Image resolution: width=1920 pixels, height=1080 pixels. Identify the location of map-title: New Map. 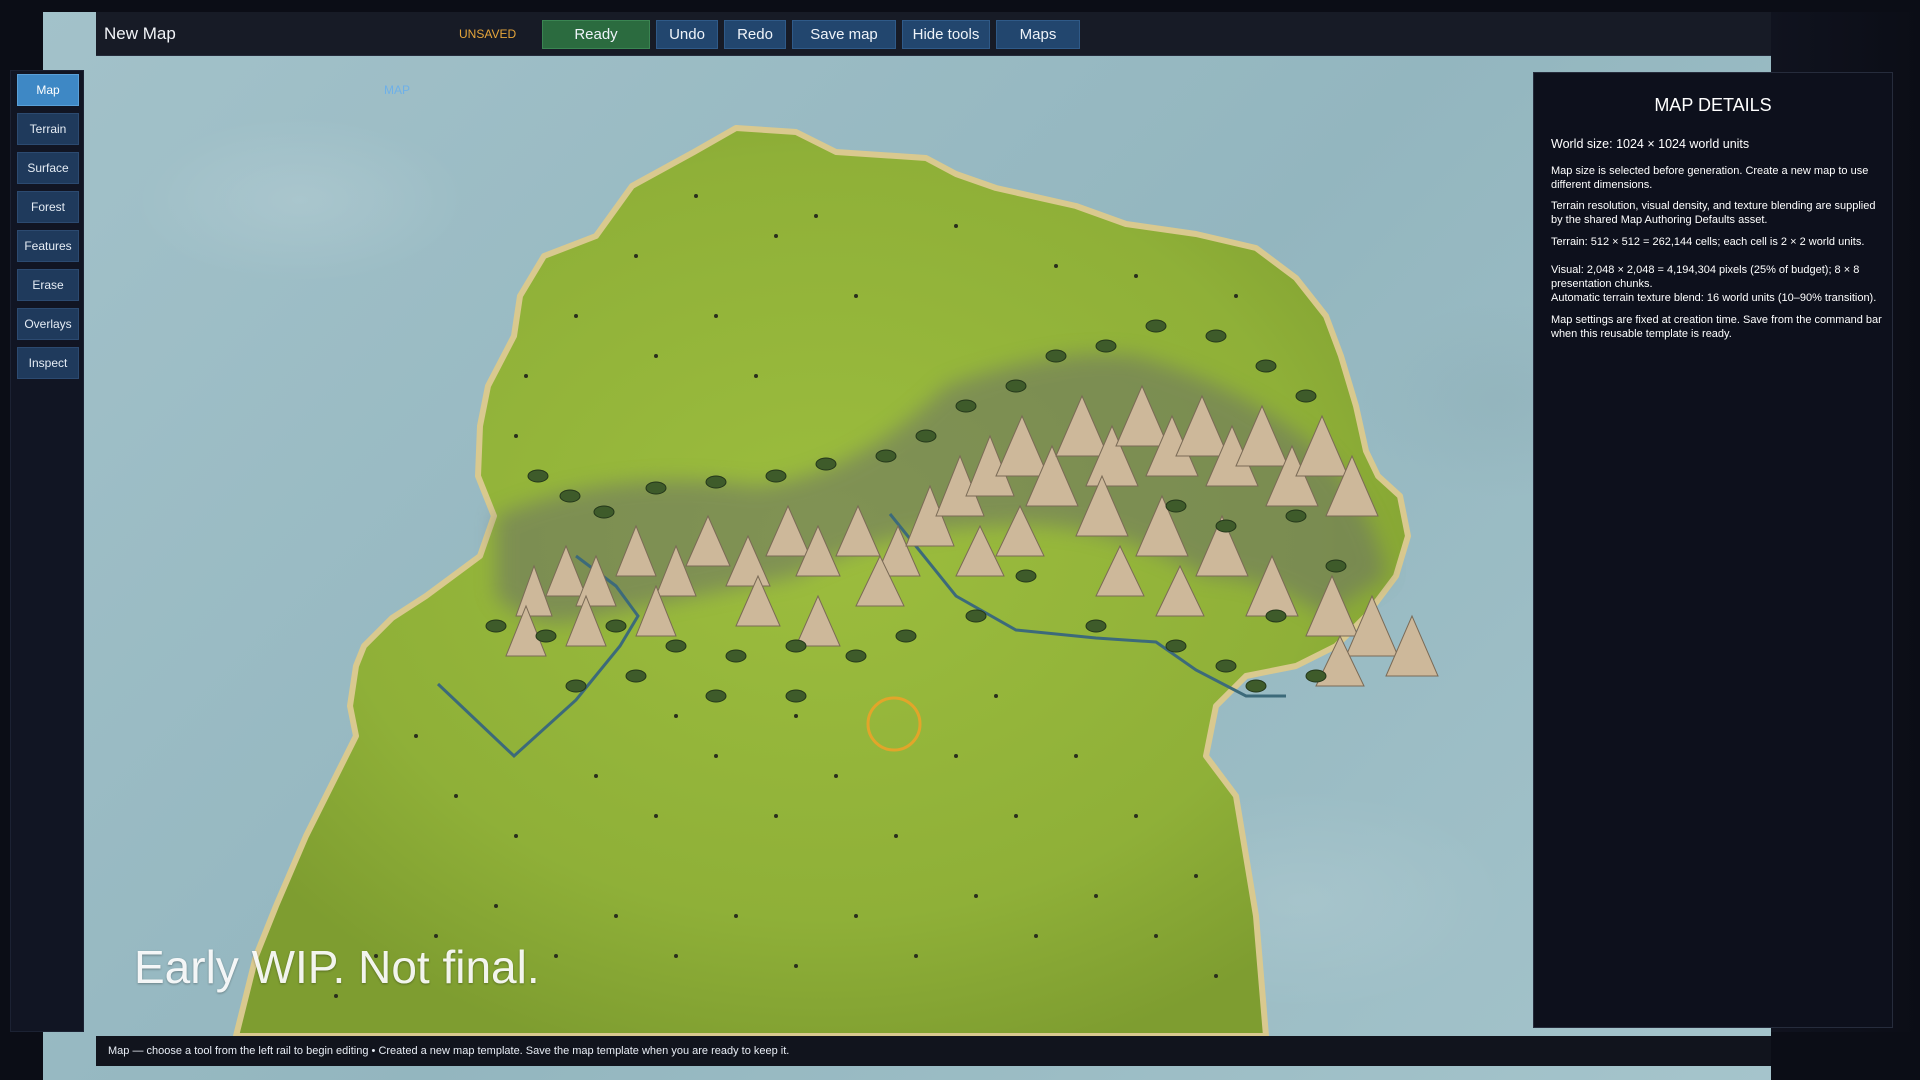
(140, 33).